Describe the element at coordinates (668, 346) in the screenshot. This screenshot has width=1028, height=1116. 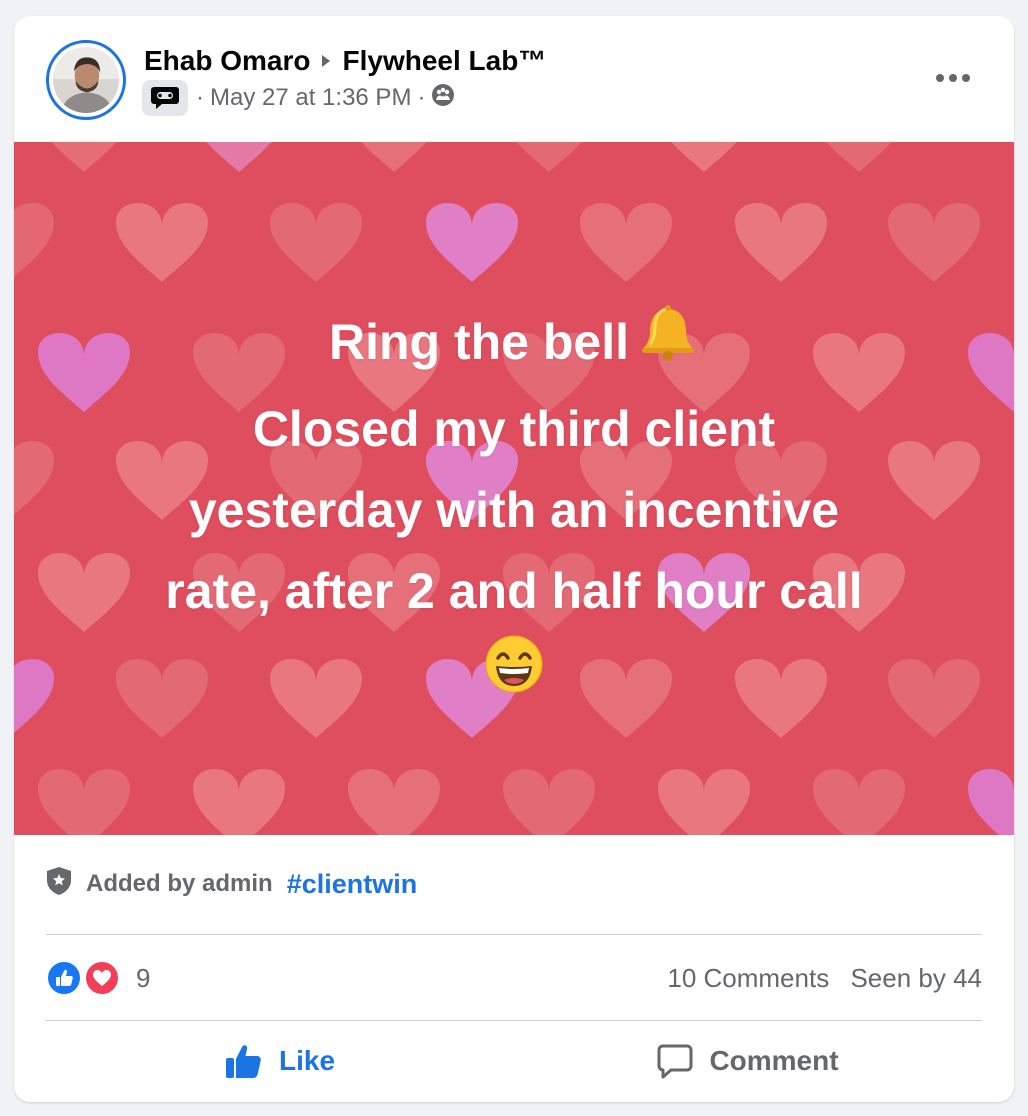
I see `bell-icon` at that location.